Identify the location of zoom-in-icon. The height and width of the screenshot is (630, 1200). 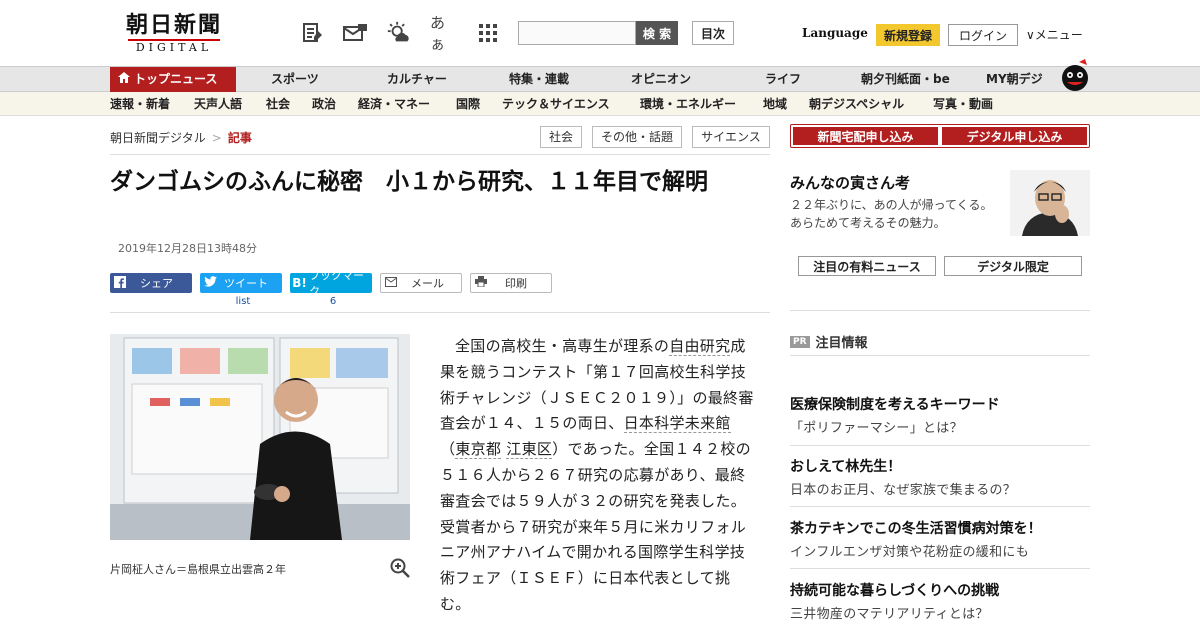
(400, 568).